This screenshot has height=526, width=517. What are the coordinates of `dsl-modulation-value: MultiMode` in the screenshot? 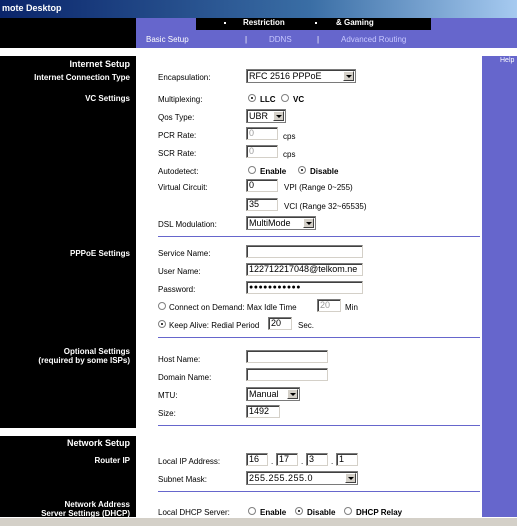 It's located at (270, 223).